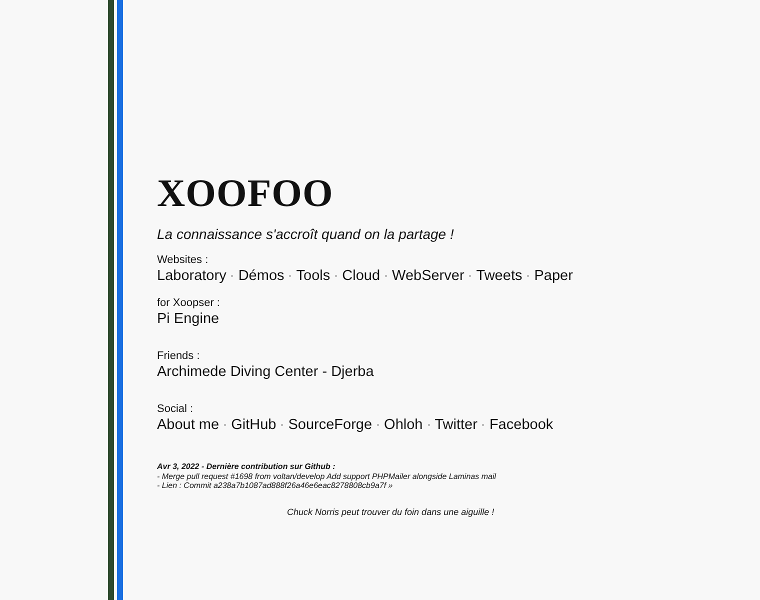 The height and width of the screenshot is (600, 760). What do you see at coordinates (330, 425) in the screenshot?
I see `nav-link: SourceForge` at bounding box center [330, 425].